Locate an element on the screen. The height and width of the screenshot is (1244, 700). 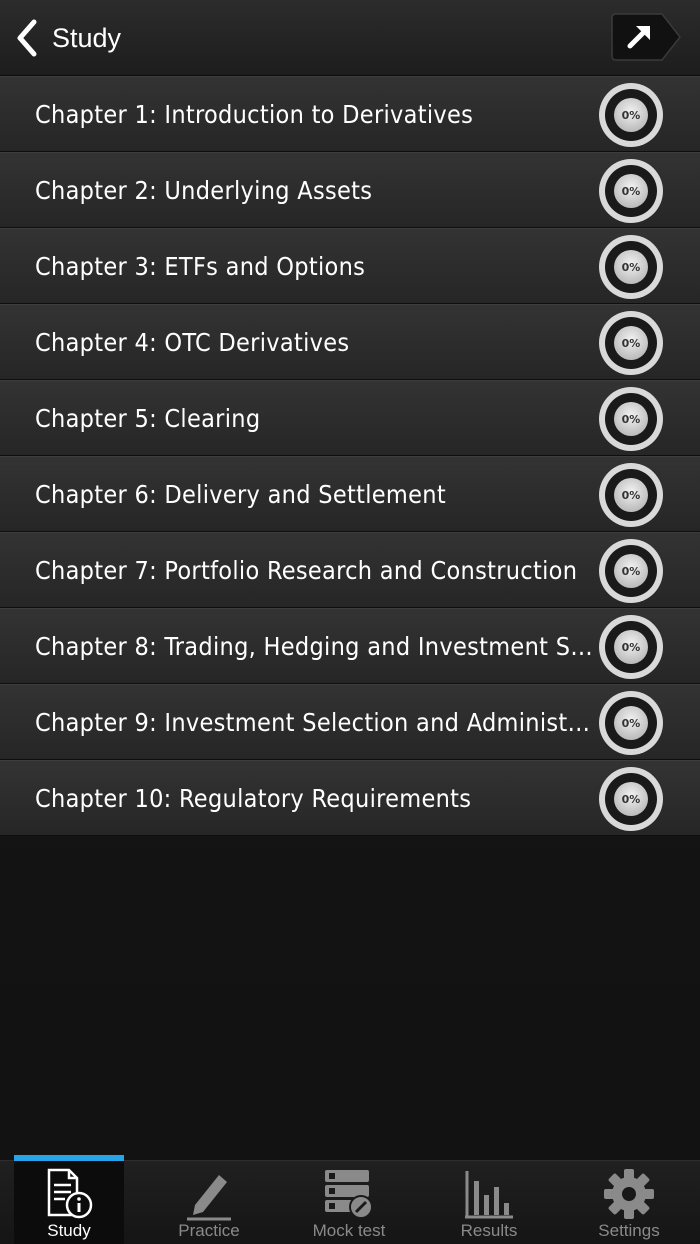
study-info-icon is located at coordinates (70, 1193).